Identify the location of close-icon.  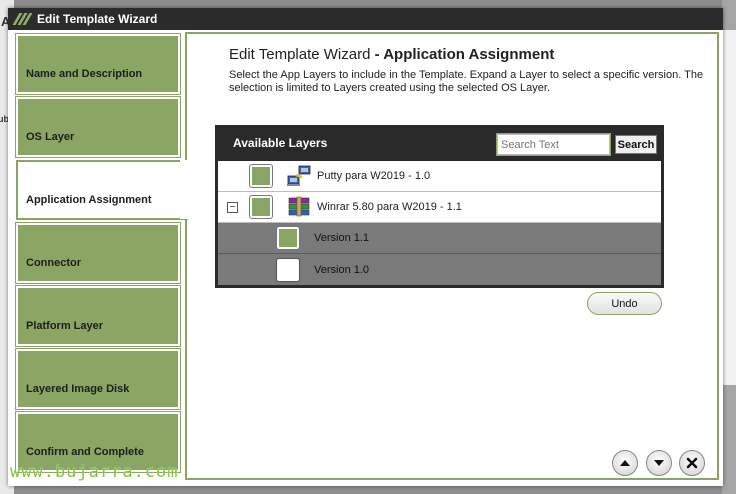
(692, 463).